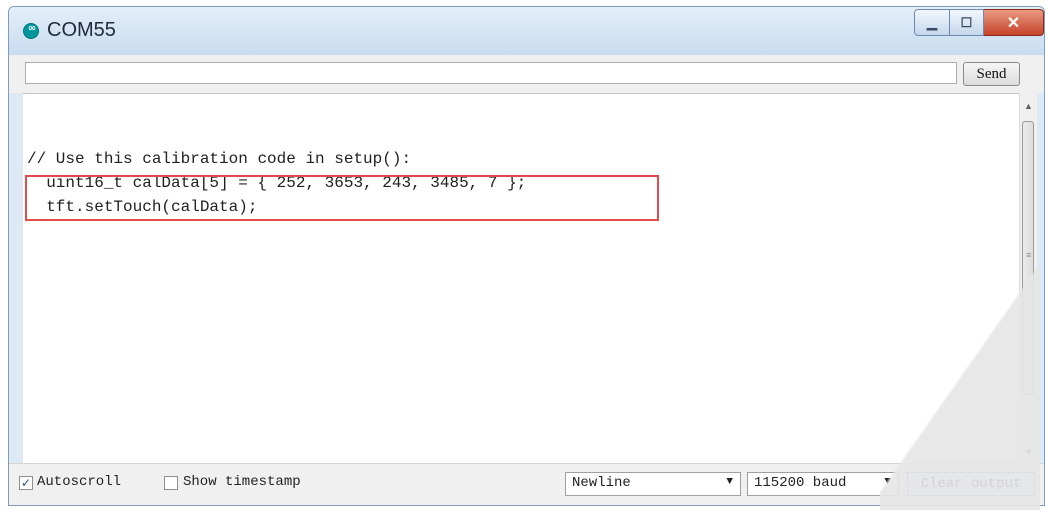 Image resolution: width=1045 pixels, height=513 pixels. I want to click on baud-value: 115200 baud, so click(800, 483).